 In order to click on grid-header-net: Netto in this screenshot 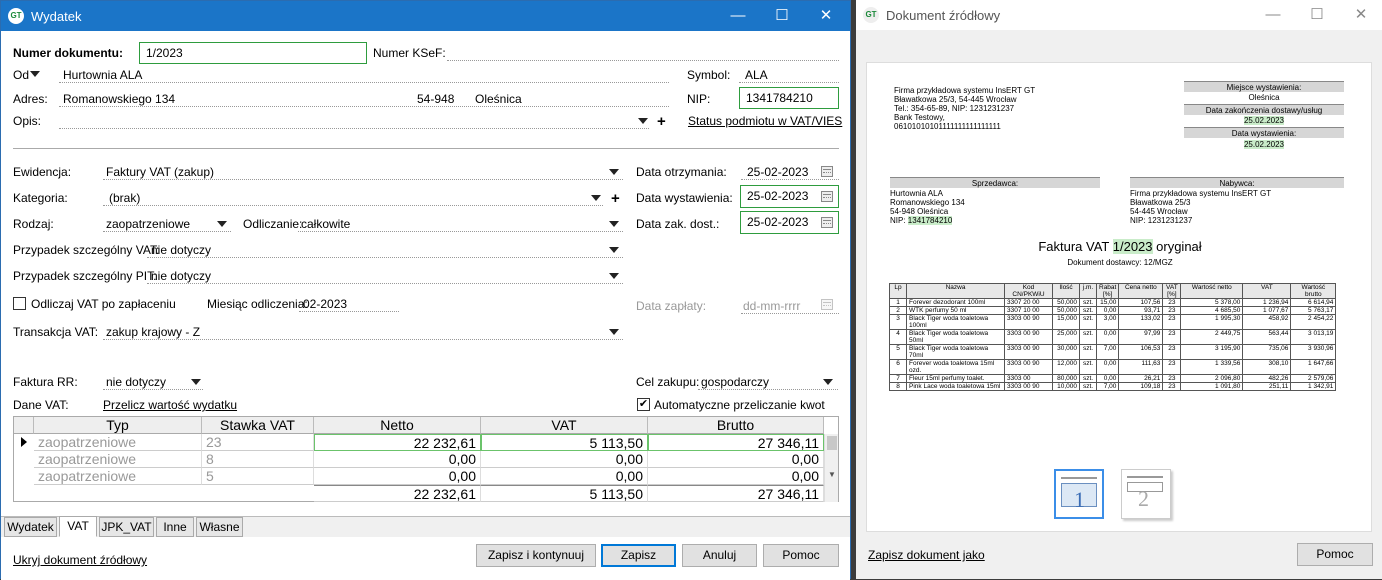, I will do `click(397, 425)`.